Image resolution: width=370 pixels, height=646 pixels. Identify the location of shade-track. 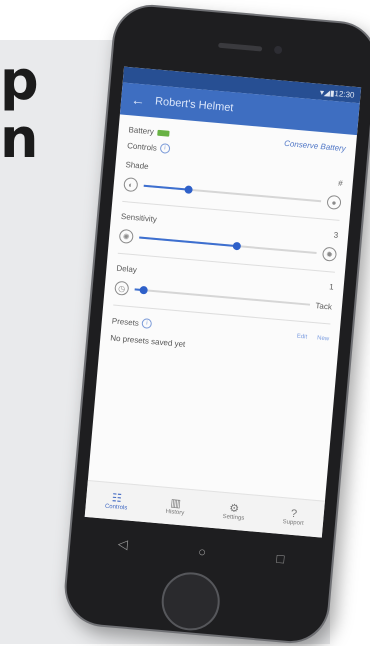
(232, 193).